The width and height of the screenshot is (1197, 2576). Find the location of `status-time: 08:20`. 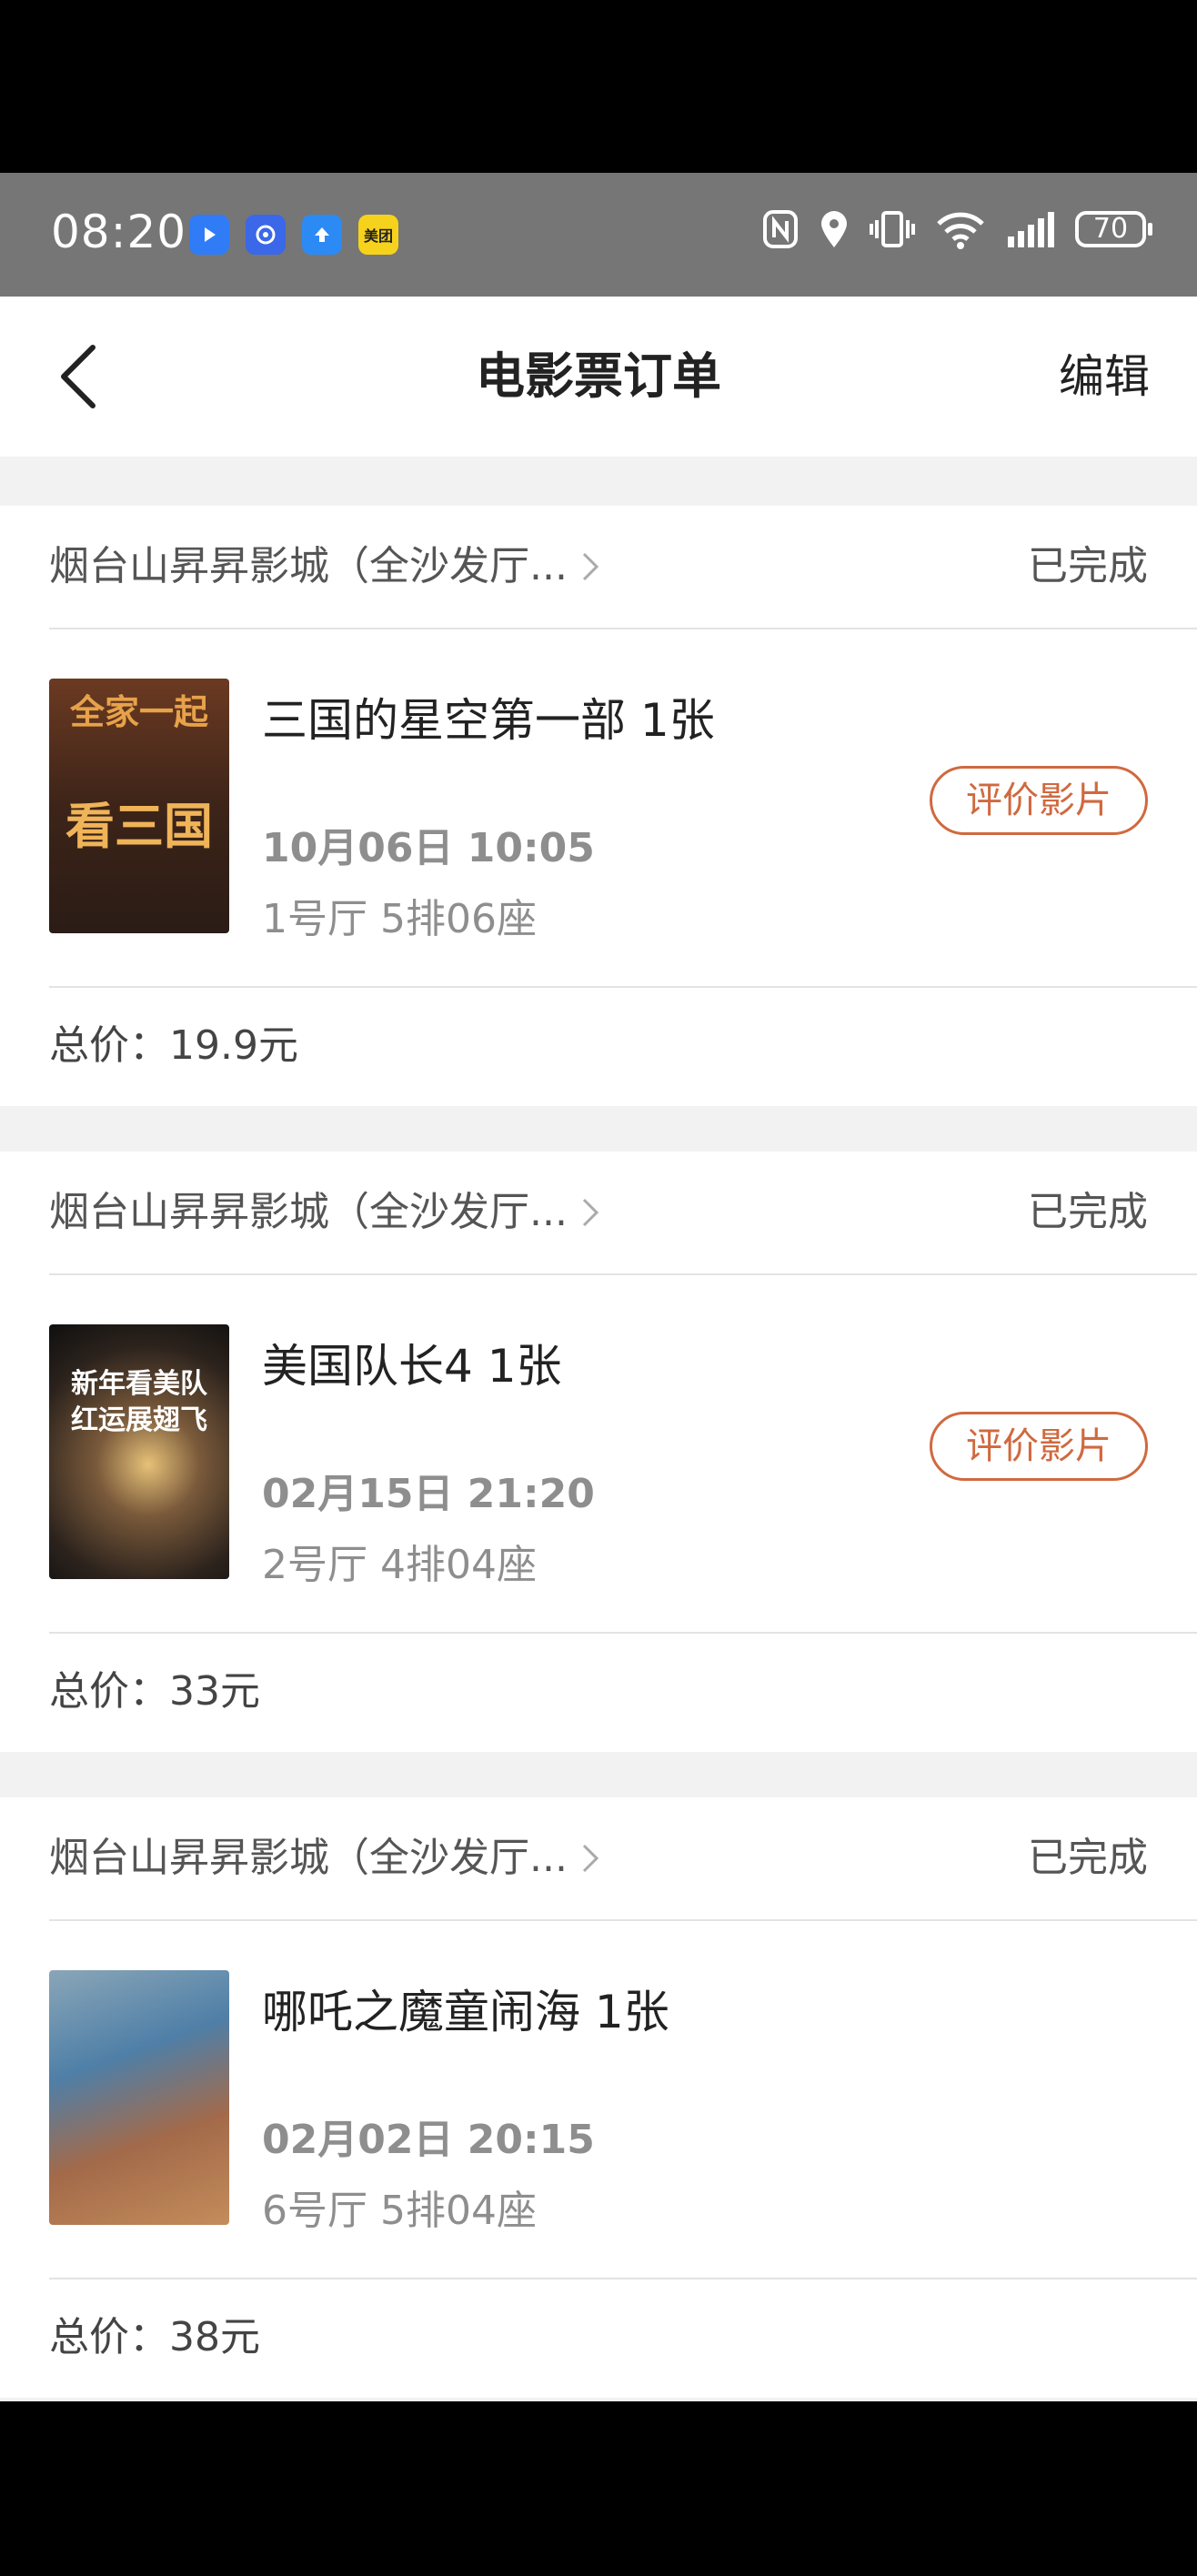

status-time: 08:20 is located at coordinates (119, 232).